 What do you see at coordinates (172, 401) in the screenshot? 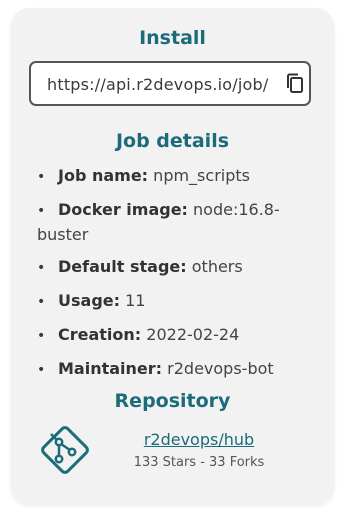
I see `repository-title: Repository` at bounding box center [172, 401].